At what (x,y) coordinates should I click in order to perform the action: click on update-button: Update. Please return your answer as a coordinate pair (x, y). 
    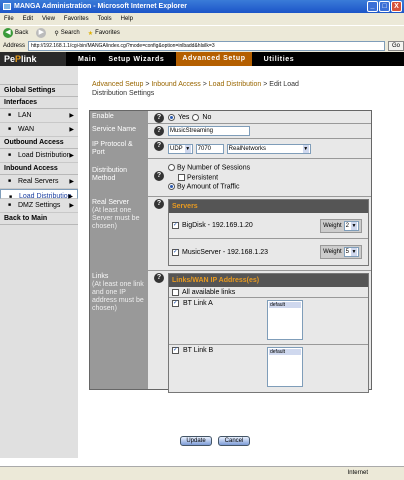
    Looking at the image, I should click on (196, 441).